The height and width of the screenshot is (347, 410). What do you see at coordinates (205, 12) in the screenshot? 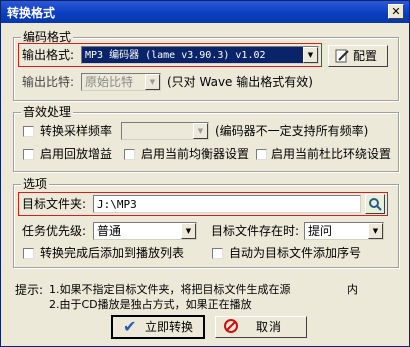
I see `title-bar: 转换格式 ✕` at bounding box center [205, 12].